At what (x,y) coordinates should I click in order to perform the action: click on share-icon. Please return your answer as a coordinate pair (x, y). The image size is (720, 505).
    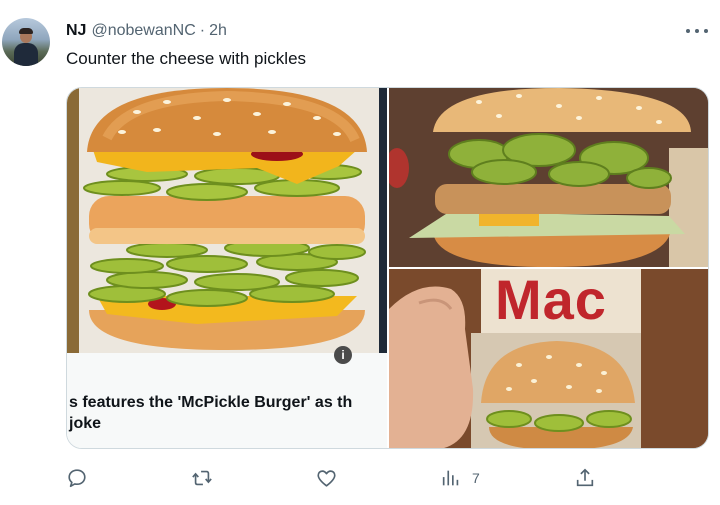
    Looking at the image, I should click on (585, 477).